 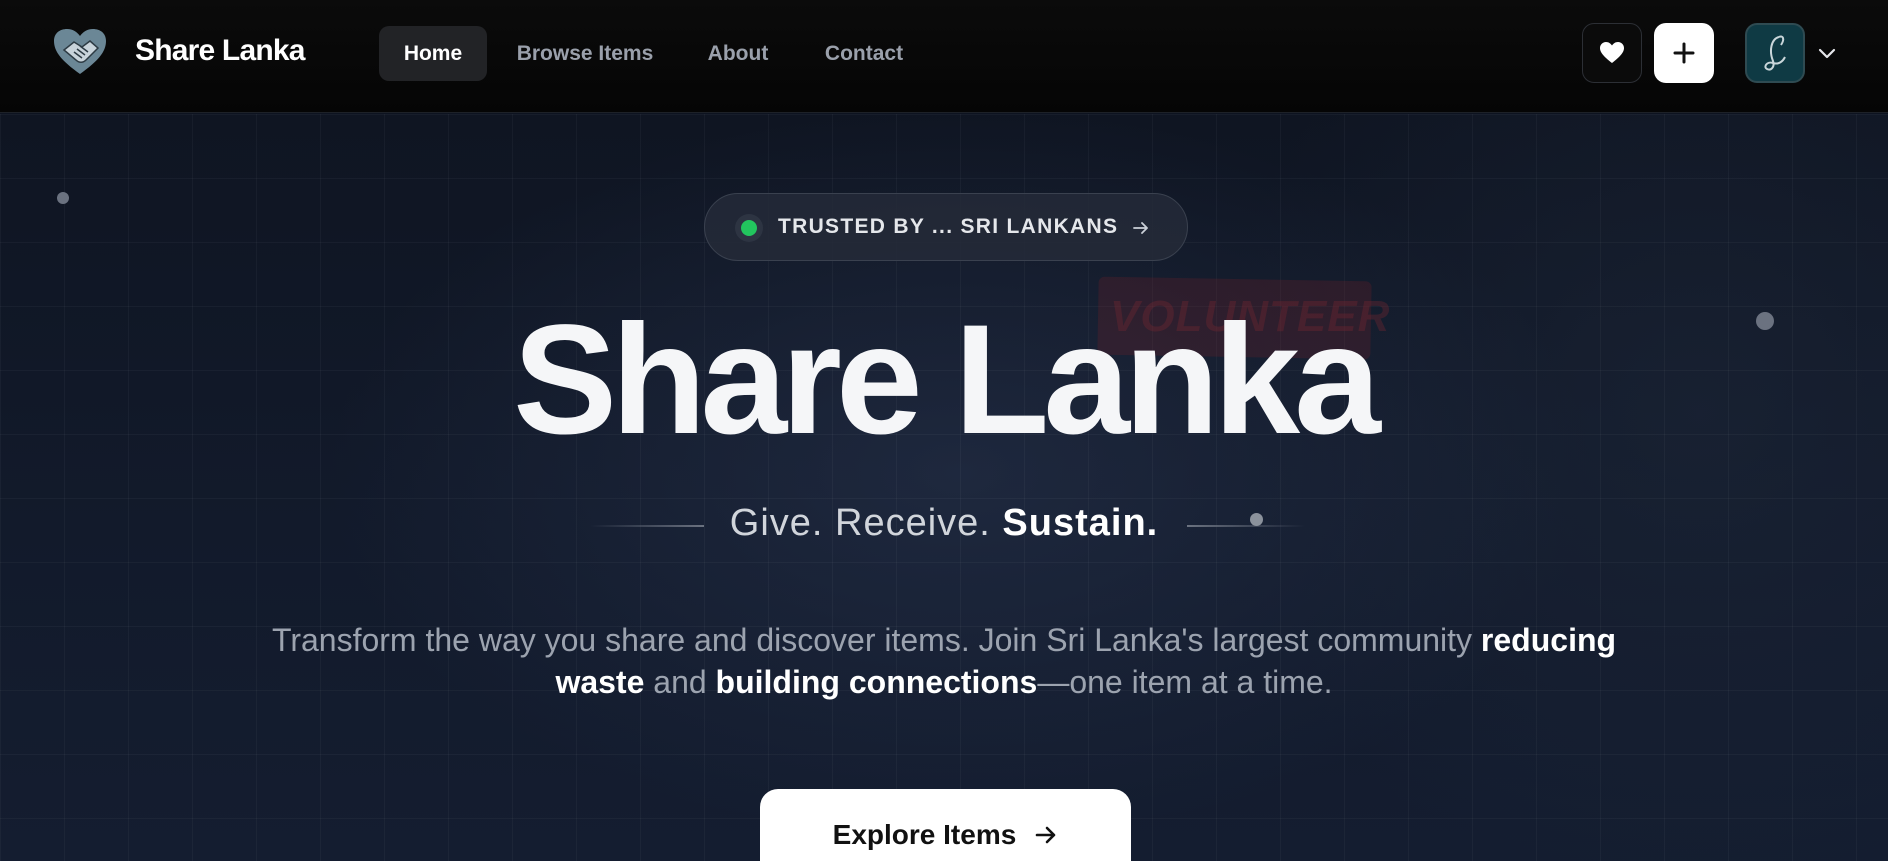 I want to click on handshake-heart-icon, so click(x=80, y=52).